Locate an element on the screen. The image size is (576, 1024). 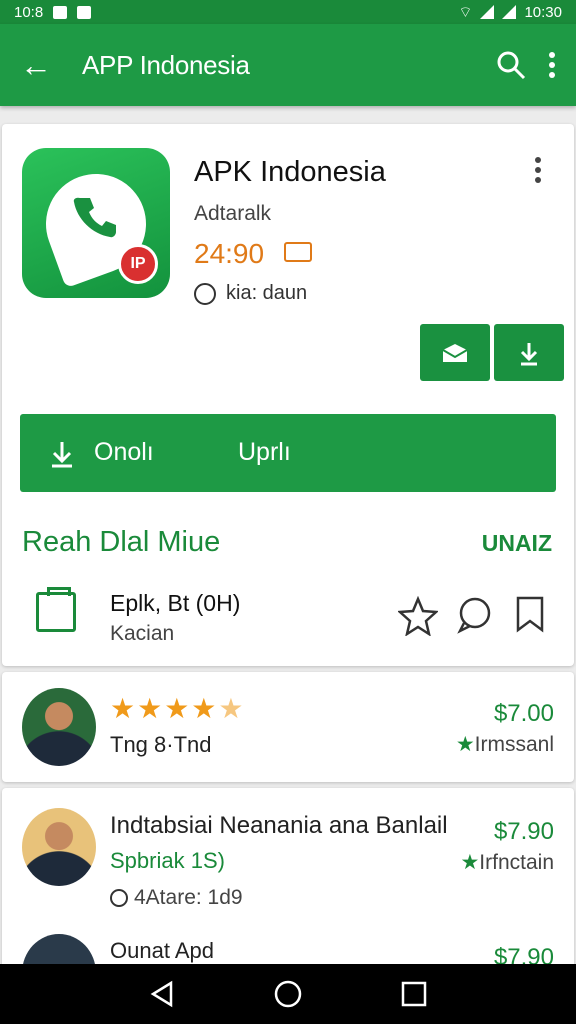
star-outline-icon is located at coordinates (418, 616).